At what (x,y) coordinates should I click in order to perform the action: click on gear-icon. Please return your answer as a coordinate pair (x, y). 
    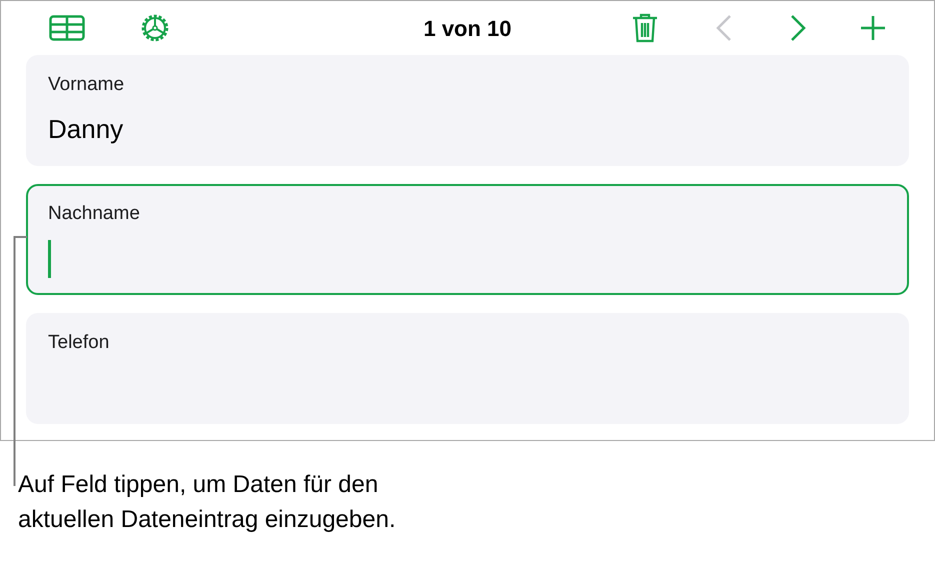
    Looking at the image, I should click on (155, 28).